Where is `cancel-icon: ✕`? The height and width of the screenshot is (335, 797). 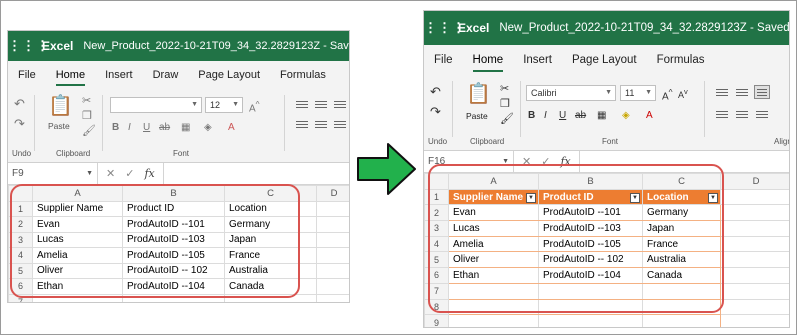 cancel-icon: ✕ is located at coordinates (526, 161).